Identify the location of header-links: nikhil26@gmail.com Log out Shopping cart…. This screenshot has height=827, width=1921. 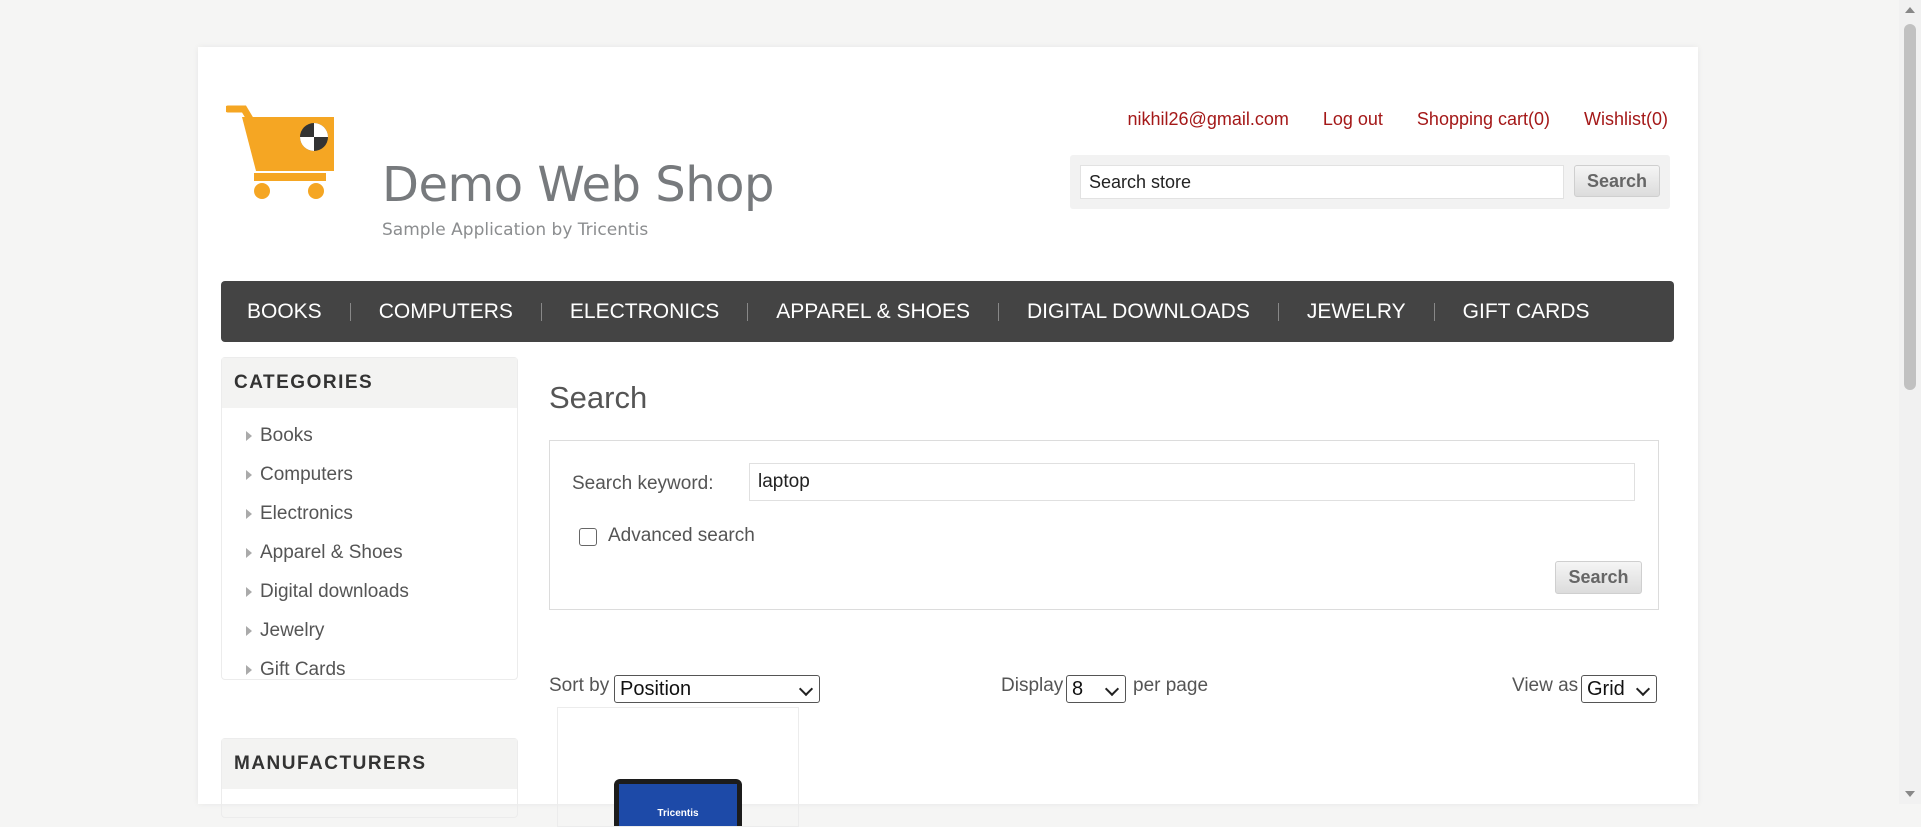
(1398, 119).